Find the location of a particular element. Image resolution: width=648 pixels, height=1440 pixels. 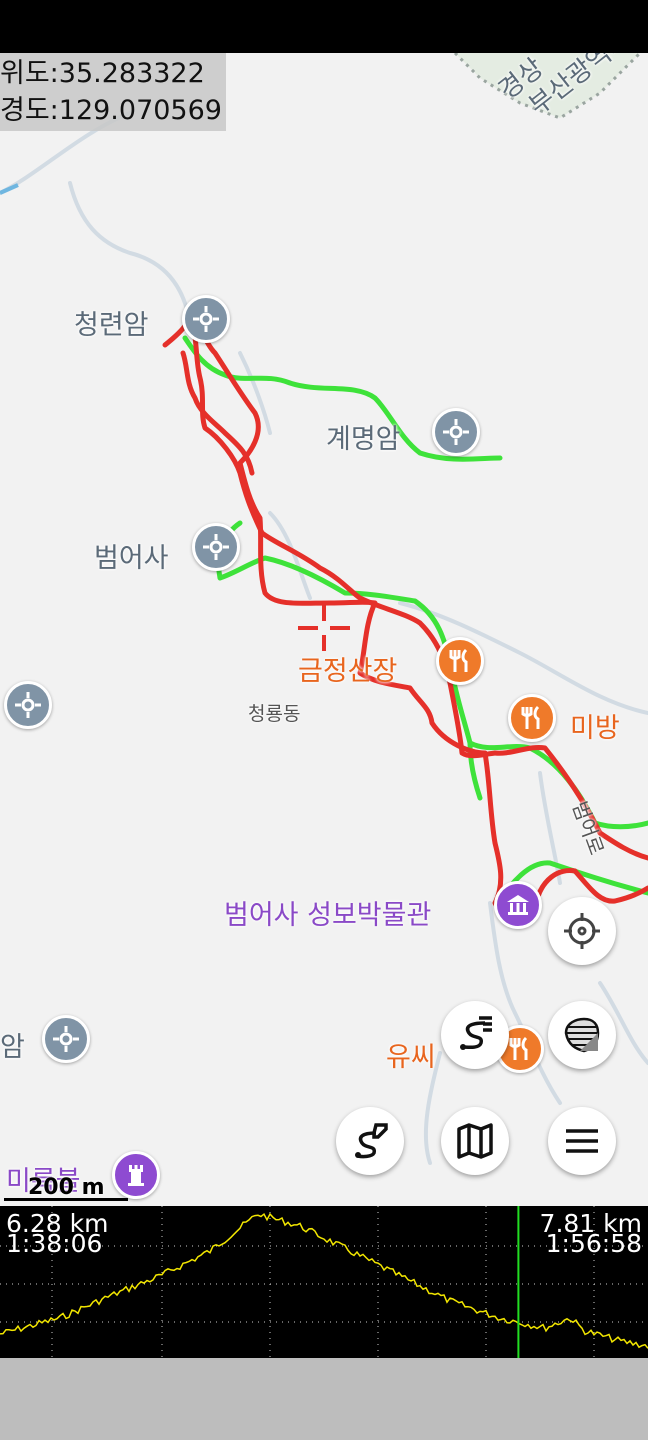

poi-label: 청련암 is located at coordinates (111, 325).